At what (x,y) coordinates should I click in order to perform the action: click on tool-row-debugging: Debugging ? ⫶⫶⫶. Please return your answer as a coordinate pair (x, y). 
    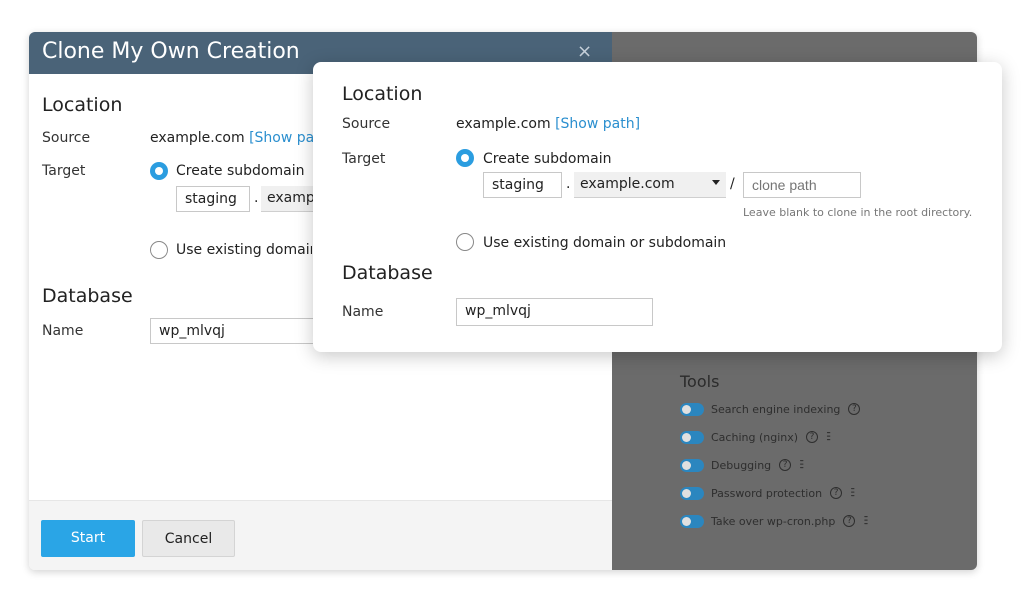
    Looking at the image, I should click on (742, 465).